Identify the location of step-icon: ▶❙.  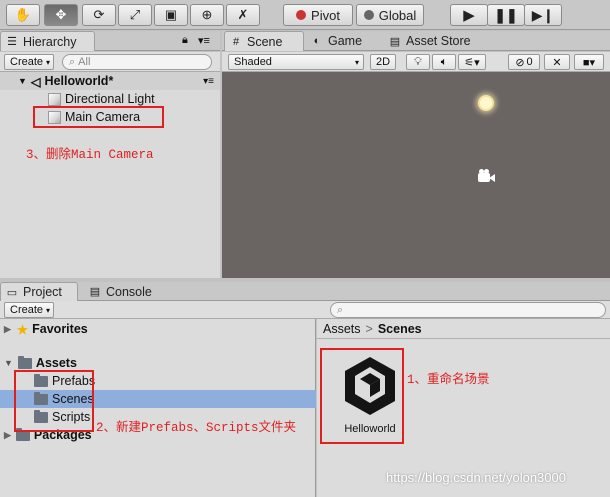
(543, 14).